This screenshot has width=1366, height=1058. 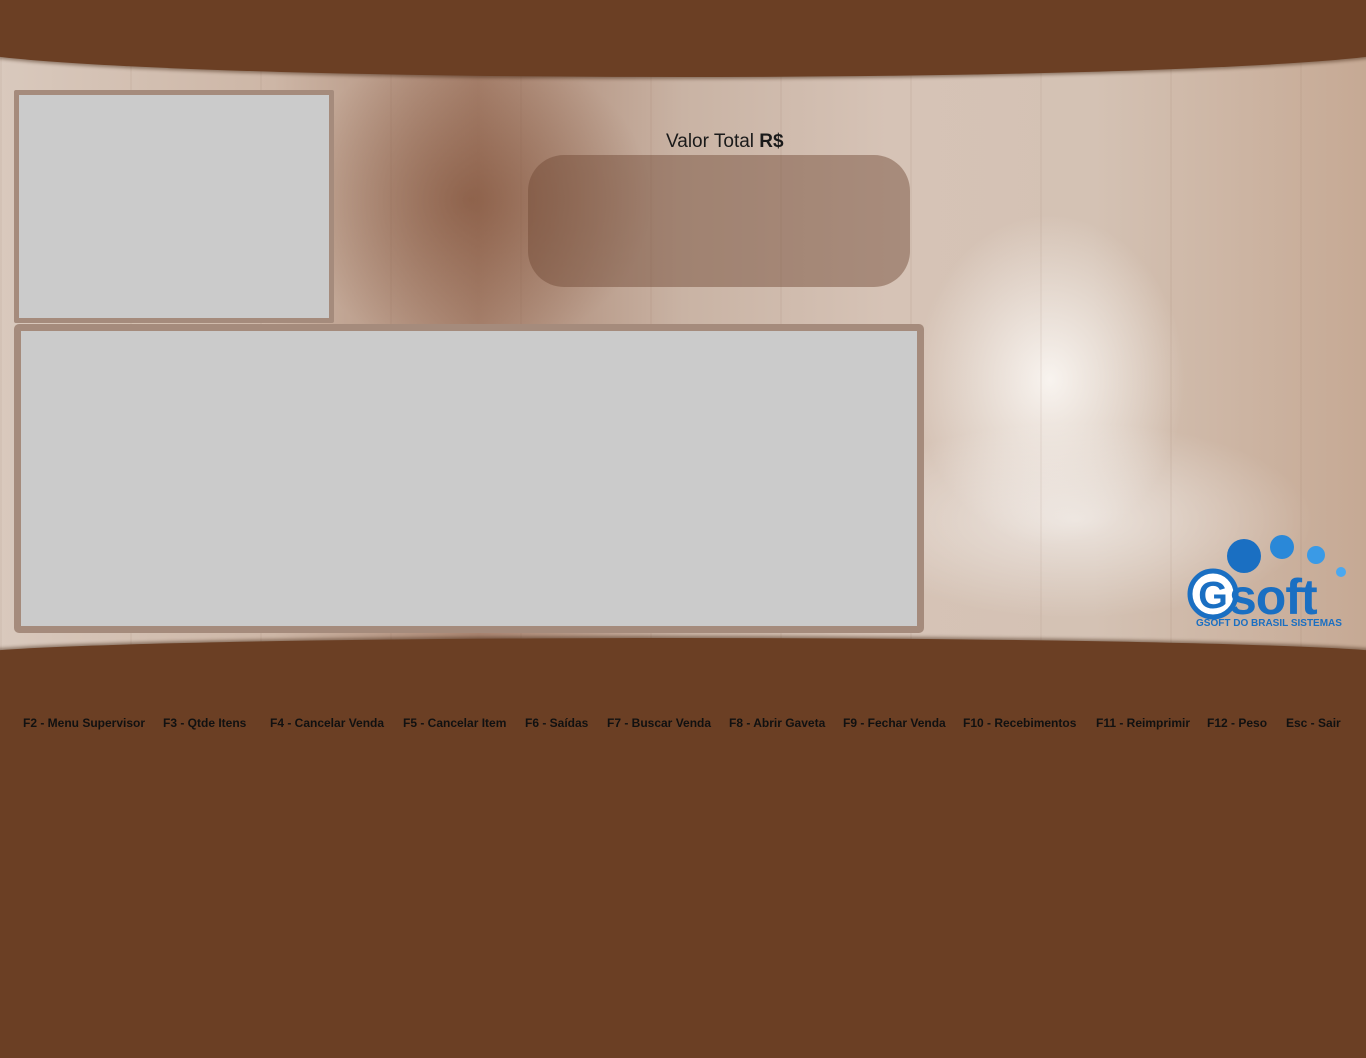 What do you see at coordinates (84, 723) in the screenshot?
I see `fkey-f2-menu-supervisor: F2 - Menu Supervisor` at bounding box center [84, 723].